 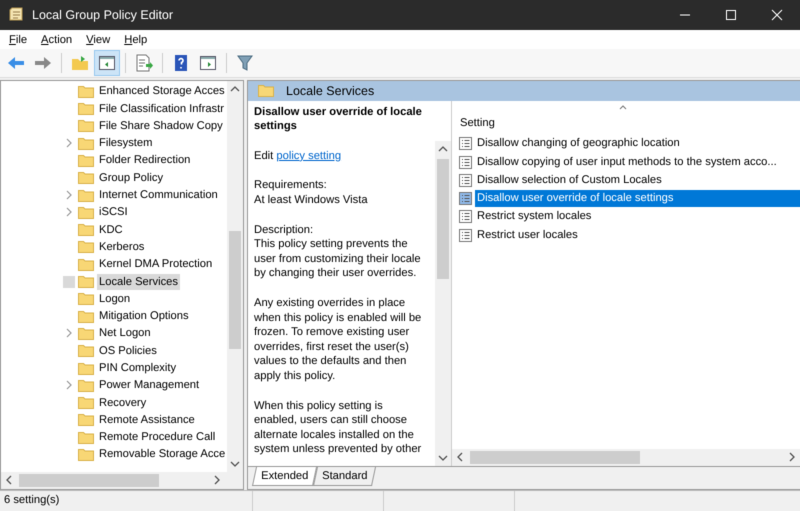 I want to click on tree-item: PIN Complexity, so click(x=114, y=368).